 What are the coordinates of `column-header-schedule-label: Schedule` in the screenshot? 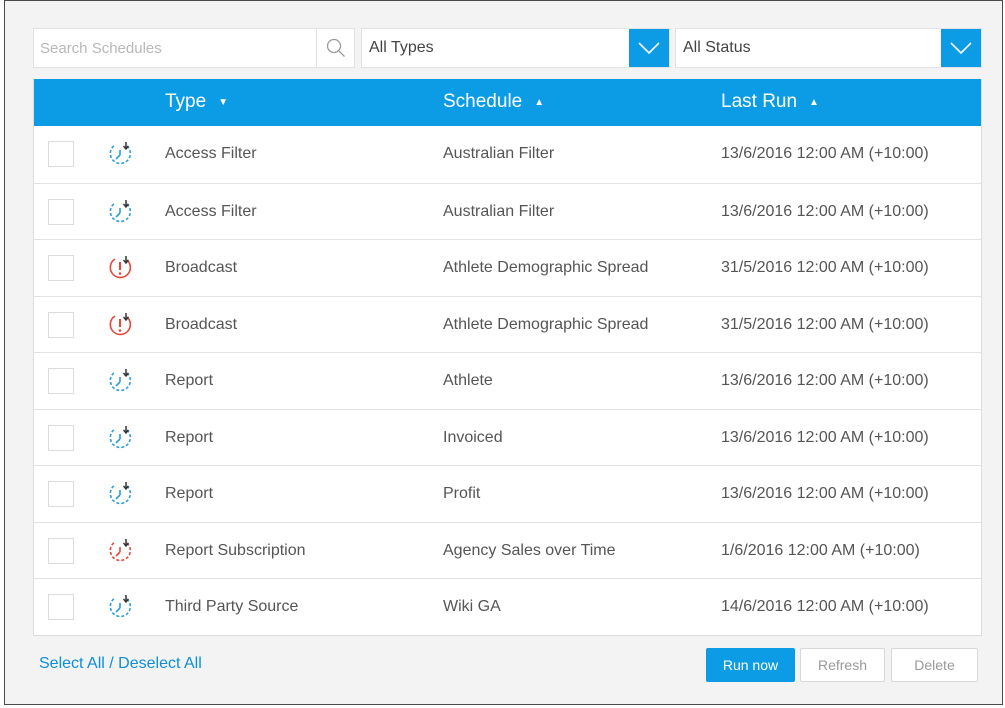 It's located at (483, 101).